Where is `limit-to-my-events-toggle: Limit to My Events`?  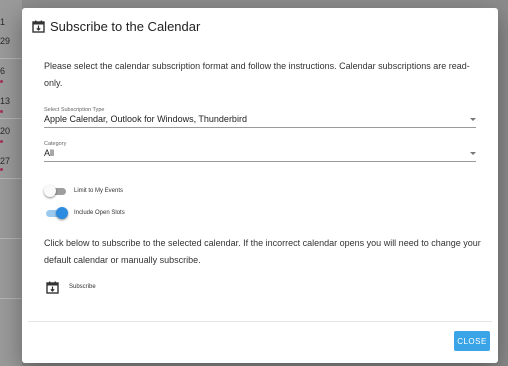 limit-to-my-events-toggle: Limit to My Events is located at coordinates (83, 191).